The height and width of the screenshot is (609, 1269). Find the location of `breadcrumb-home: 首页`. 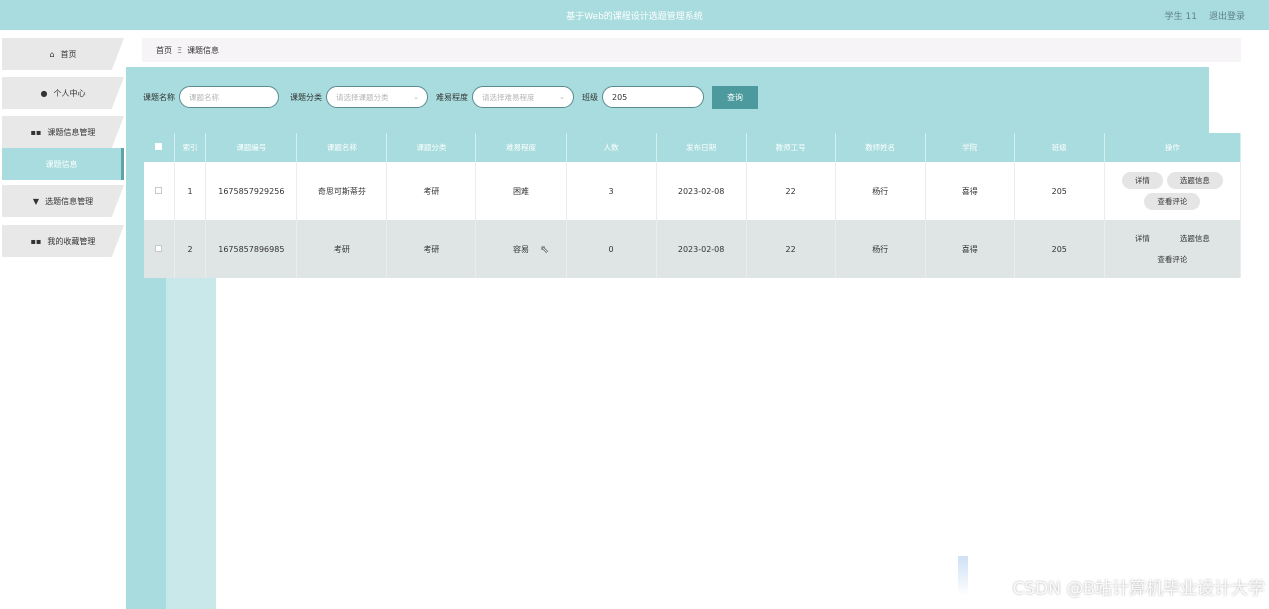

breadcrumb-home: 首页 is located at coordinates (164, 50).